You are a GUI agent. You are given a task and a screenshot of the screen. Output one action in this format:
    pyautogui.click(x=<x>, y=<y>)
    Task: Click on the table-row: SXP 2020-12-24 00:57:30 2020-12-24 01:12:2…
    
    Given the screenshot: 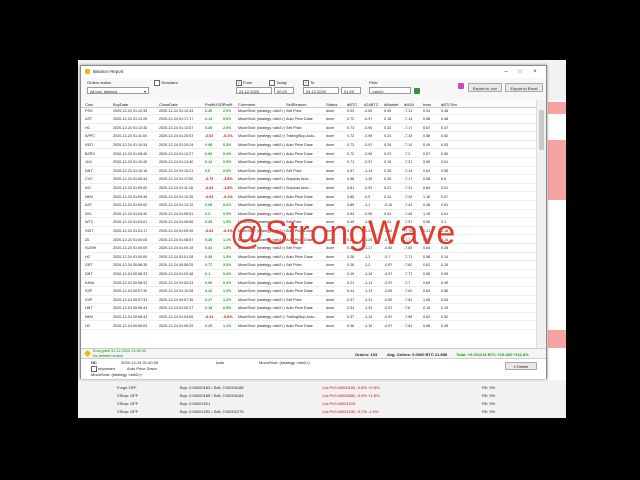 What is the action you would take?
    pyautogui.click(x=308, y=292)
    